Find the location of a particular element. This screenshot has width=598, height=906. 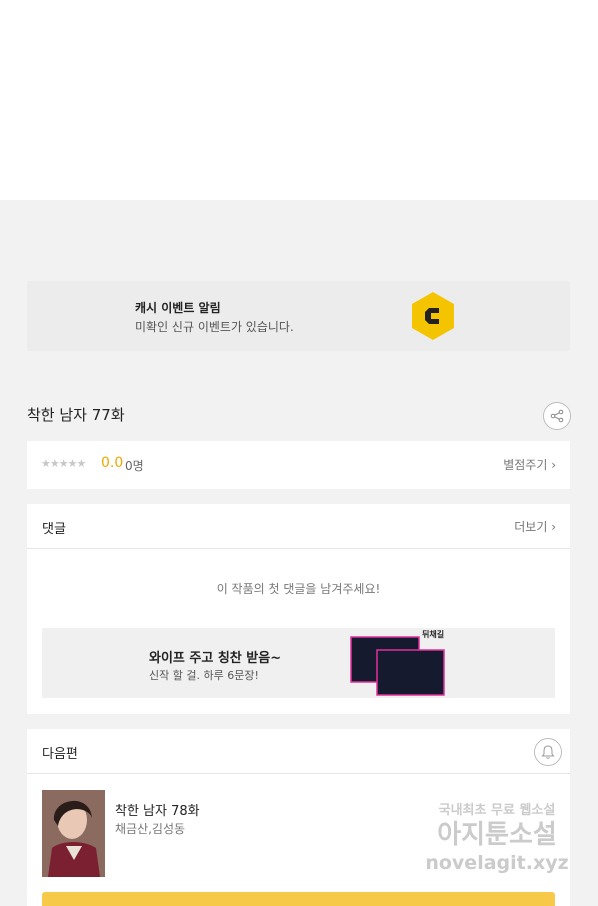

banner-subtitle: 미확인 신규 이벤트가 있습니다. is located at coordinates (214, 327).